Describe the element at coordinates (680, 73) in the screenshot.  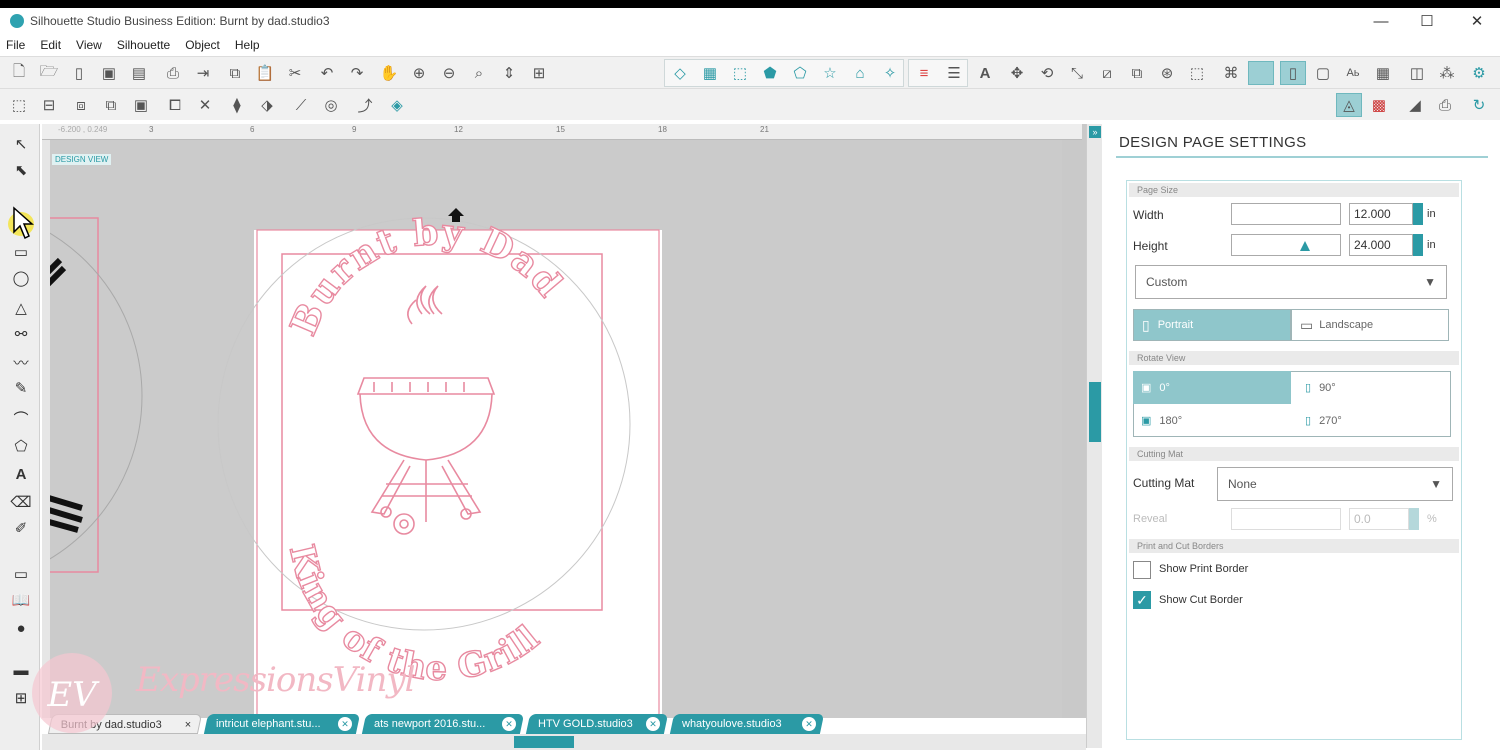
I see `fill-icon: ◇` at that location.